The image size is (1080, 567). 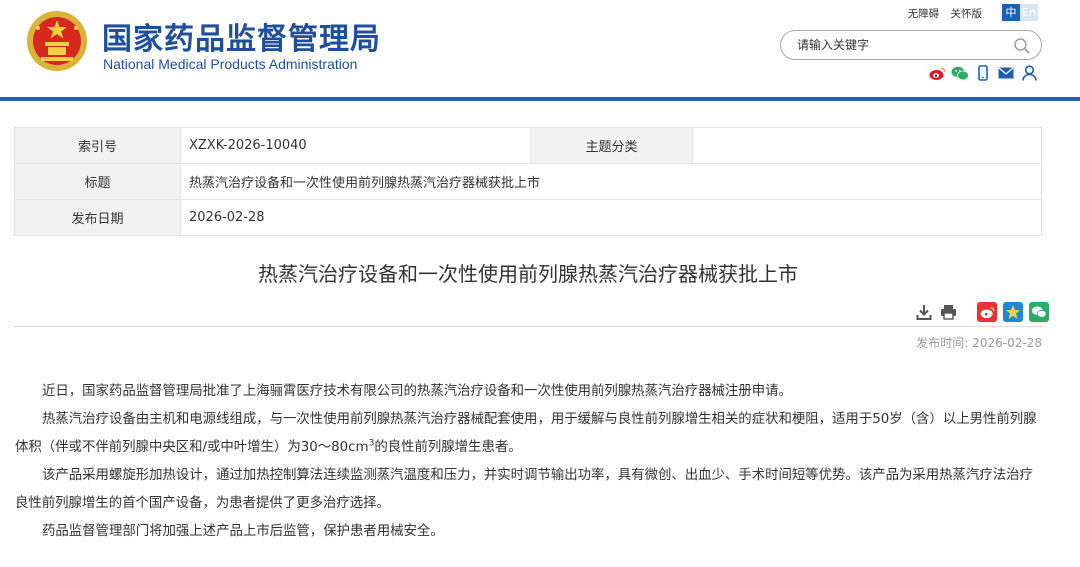 What do you see at coordinates (540, 99) in the screenshot?
I see `header-divider-bar` at bounding box center [540, 99].